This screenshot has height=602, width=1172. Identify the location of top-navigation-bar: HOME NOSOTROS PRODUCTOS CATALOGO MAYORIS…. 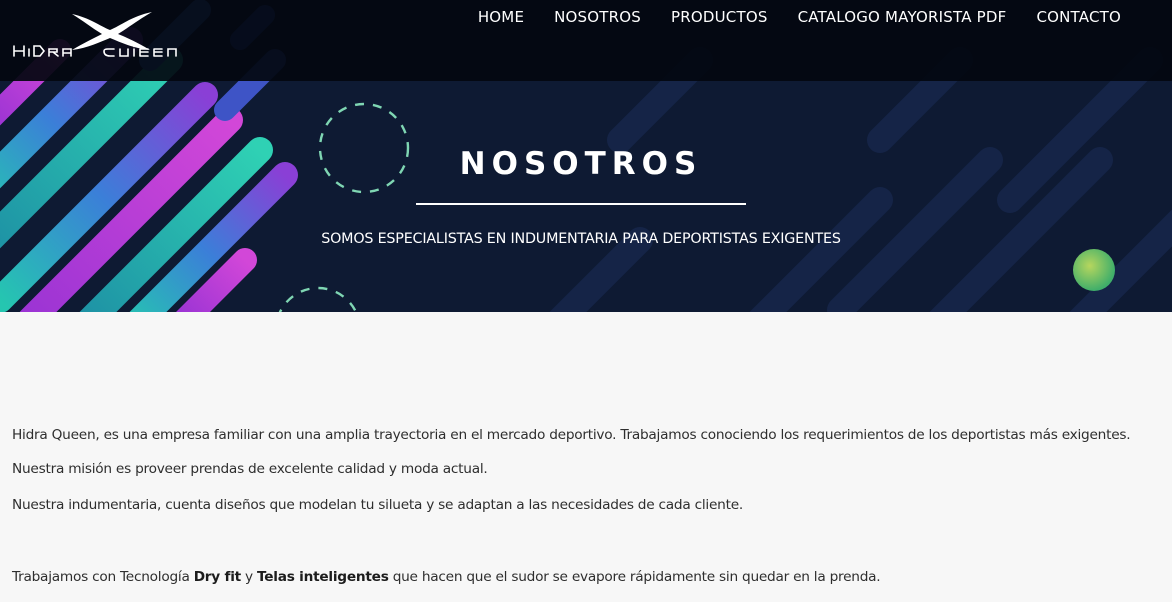
(586, 40).